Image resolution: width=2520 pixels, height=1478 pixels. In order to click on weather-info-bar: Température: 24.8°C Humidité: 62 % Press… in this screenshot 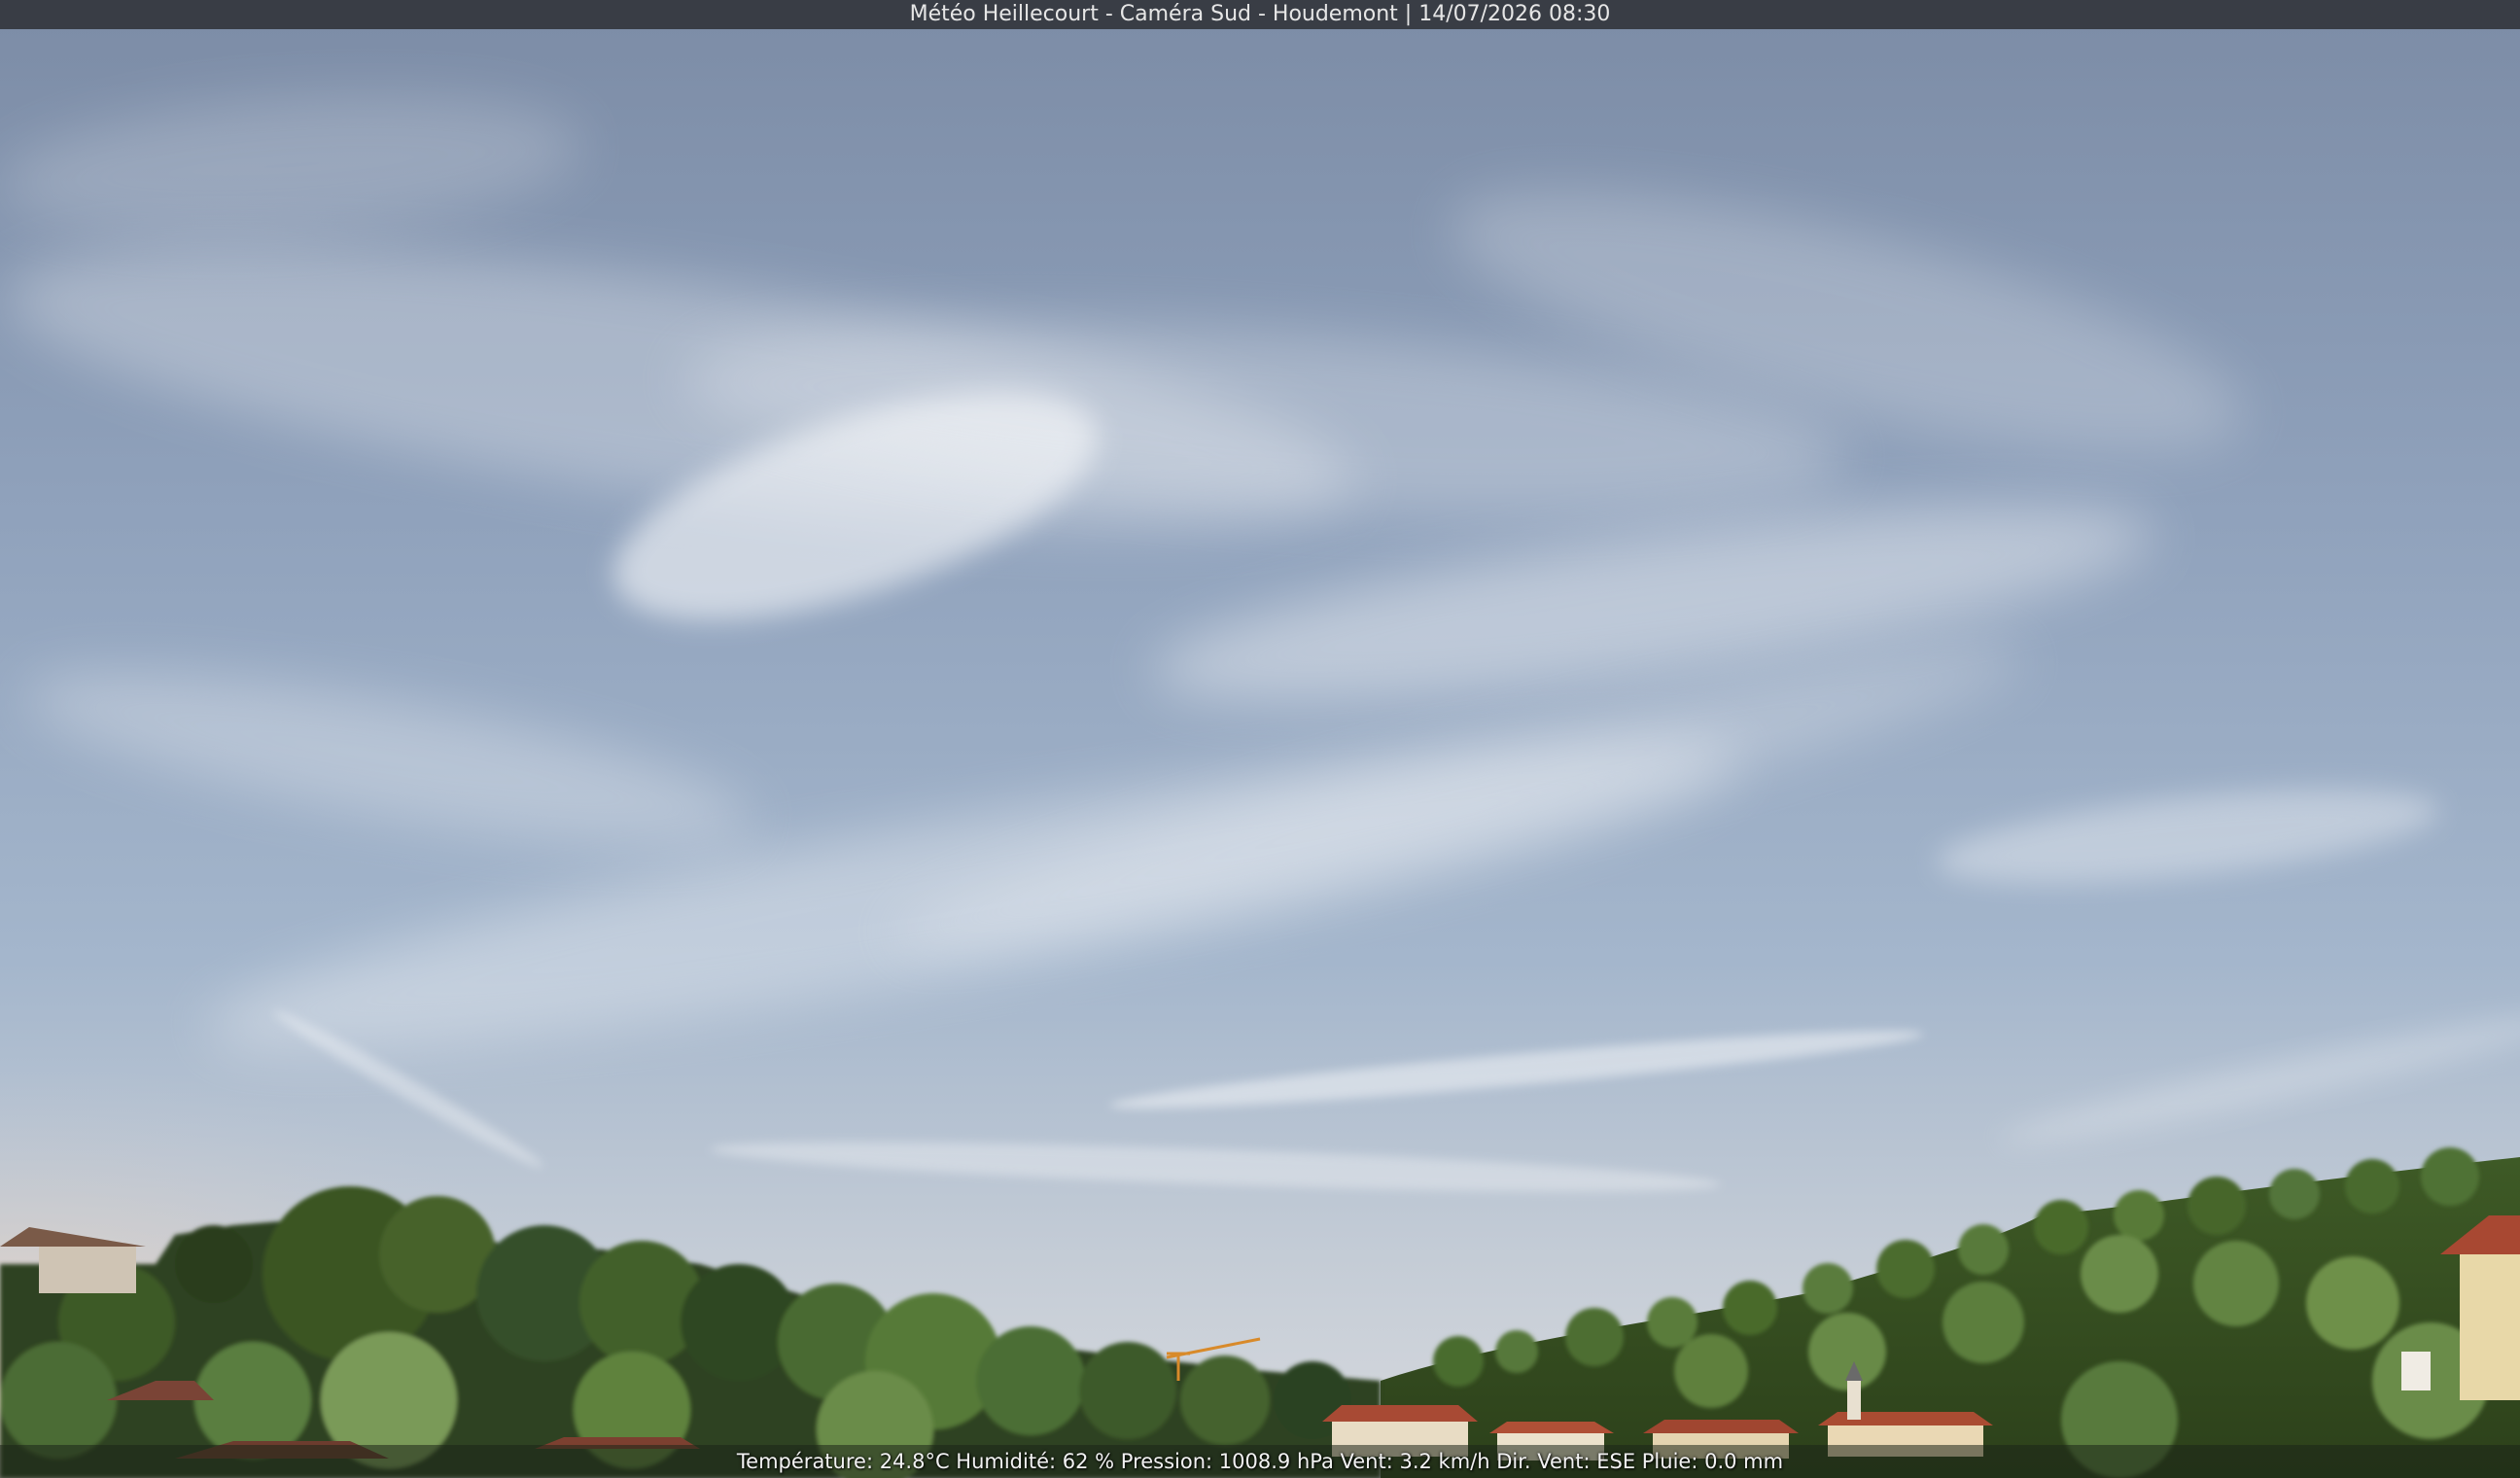, I will do `click(1260, 1462)`.